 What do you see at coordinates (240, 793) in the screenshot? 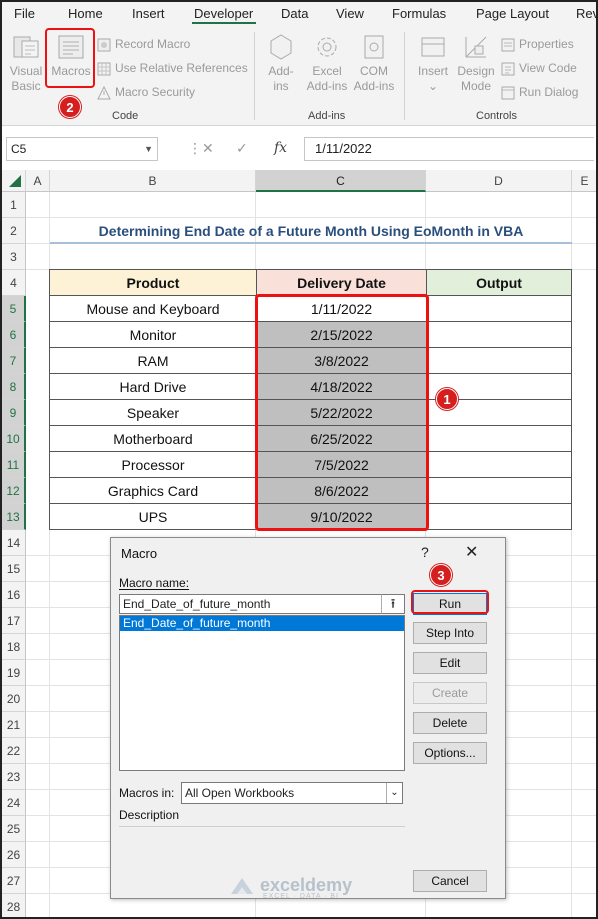
I see `macros-in-value: All Open Workbooks` at bounding box center [240, 793].